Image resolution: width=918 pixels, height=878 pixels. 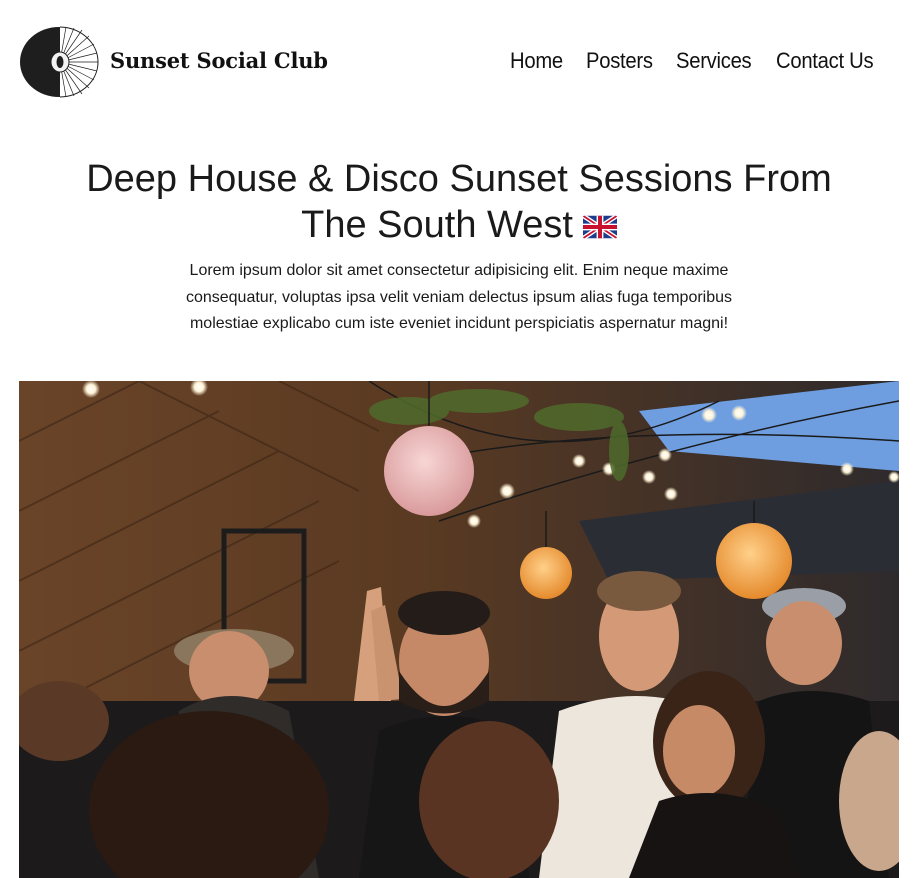 I want to click on uk-flag-icon, so click(x=599, y=227).